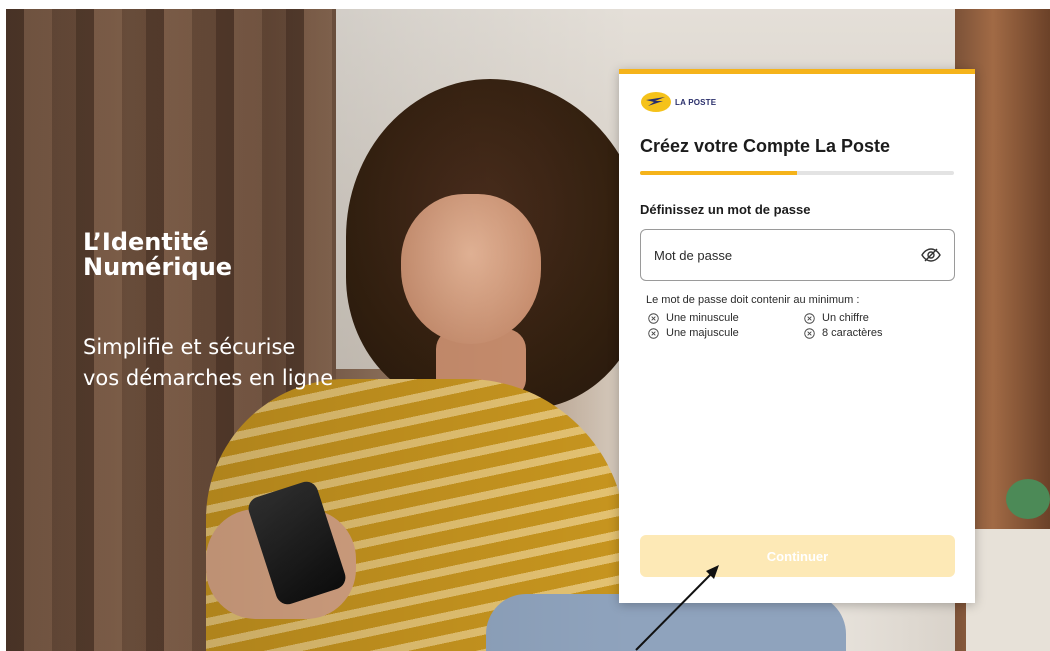  What do you see at coordinates (765, 146) in the screenshot?
I see `card-title: Créez votre Compte La Poste` at bounding box center [765, 146].